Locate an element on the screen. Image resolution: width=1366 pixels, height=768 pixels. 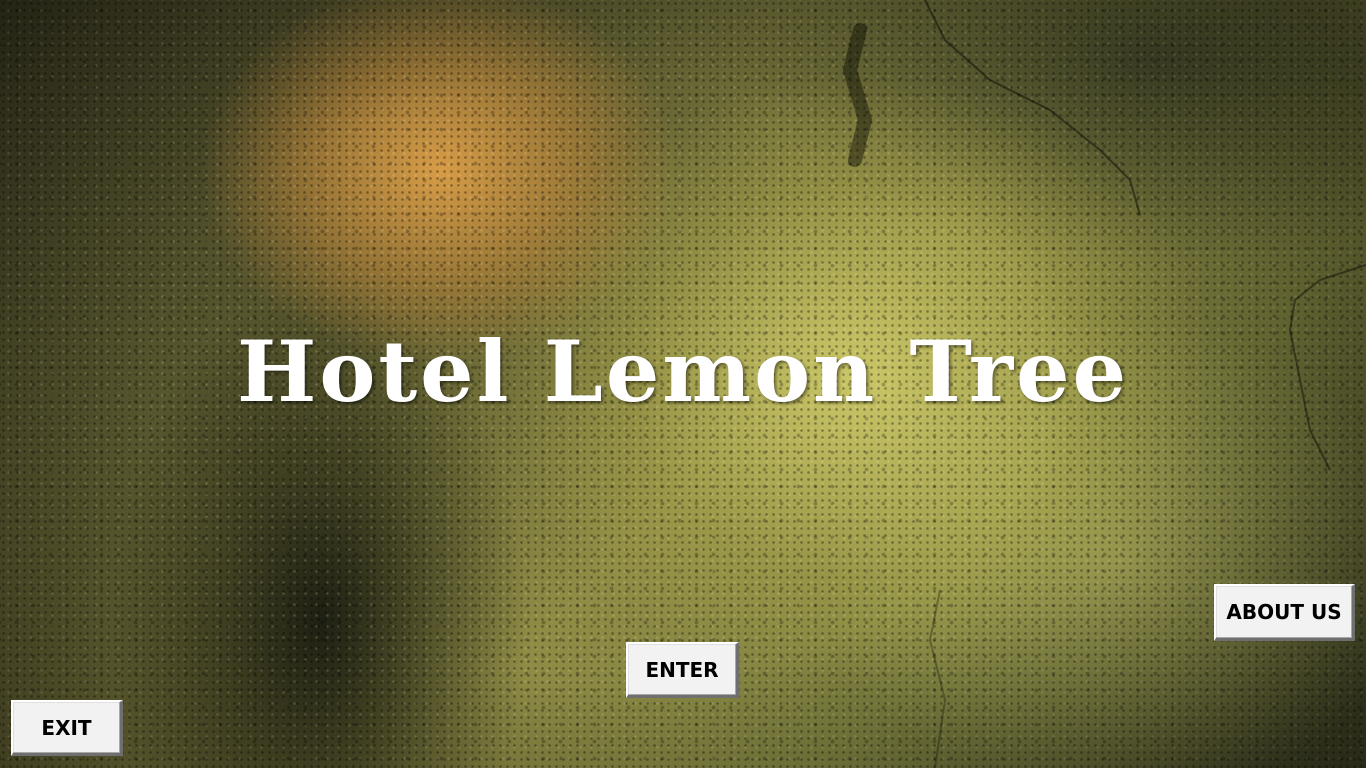
exit-button: EXIT is located at coordinates (67, 728).